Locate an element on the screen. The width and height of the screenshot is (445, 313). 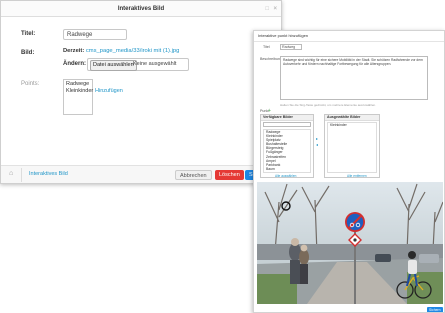
dialog-header: Interaktives Bild □ × is located at coordinates (141, 9).